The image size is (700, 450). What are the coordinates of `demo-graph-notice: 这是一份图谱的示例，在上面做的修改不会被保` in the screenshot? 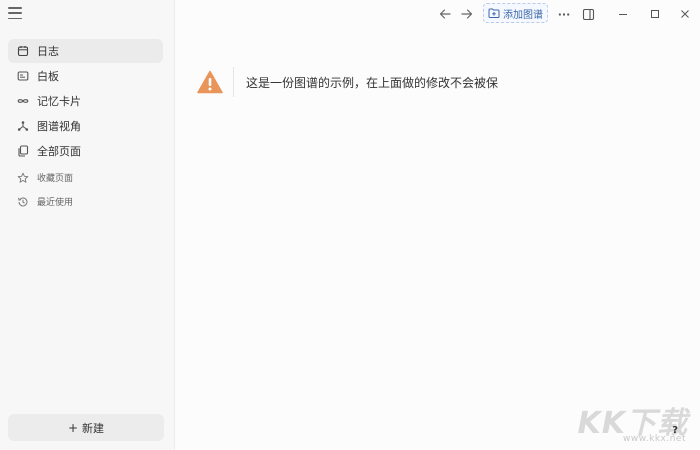 It's located at (347, 82).